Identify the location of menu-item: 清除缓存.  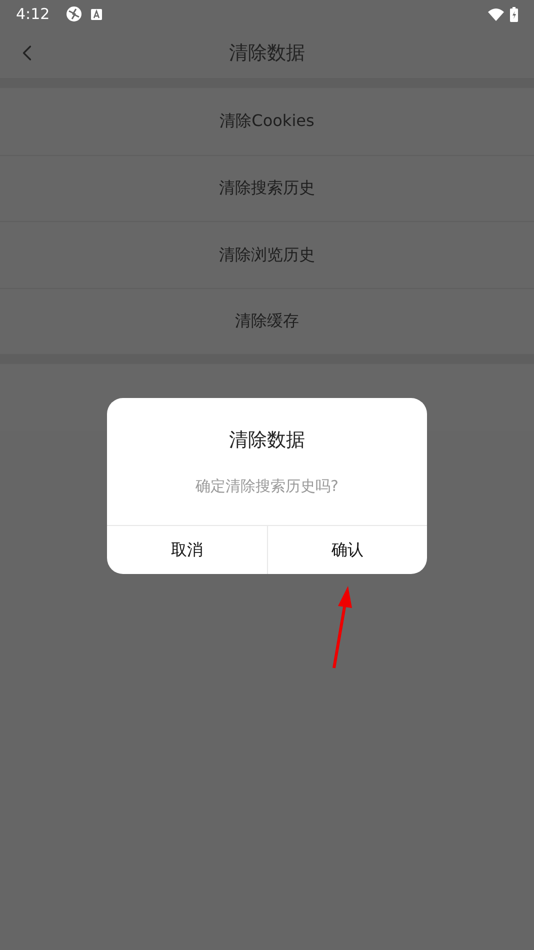
(267, 321).